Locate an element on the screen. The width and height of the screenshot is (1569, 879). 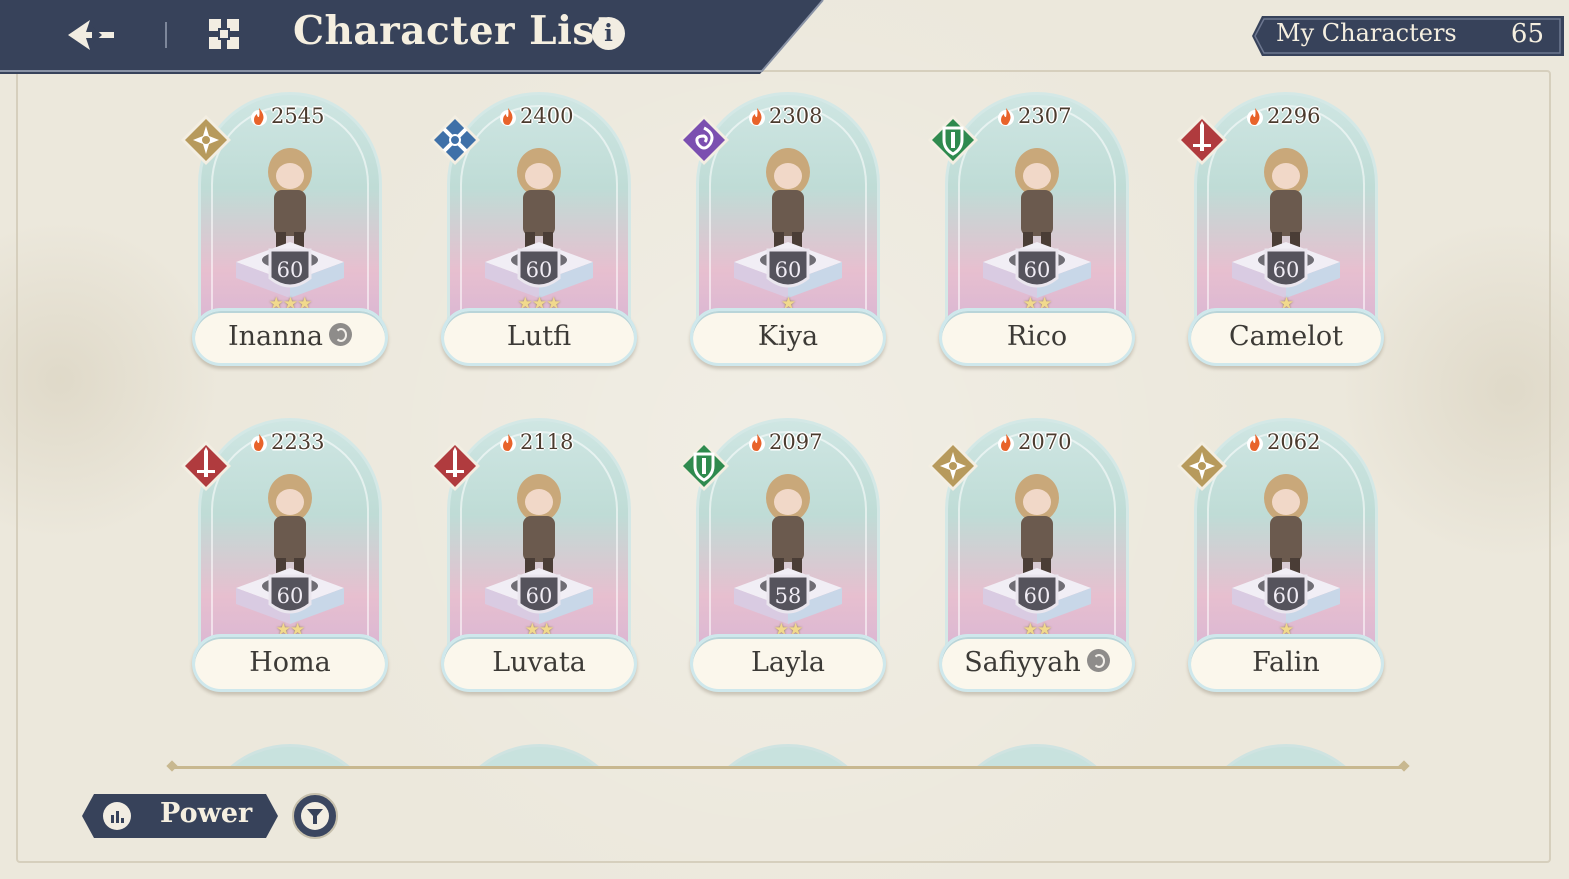
character-name: Luvata is located at coordinates (539, 662).